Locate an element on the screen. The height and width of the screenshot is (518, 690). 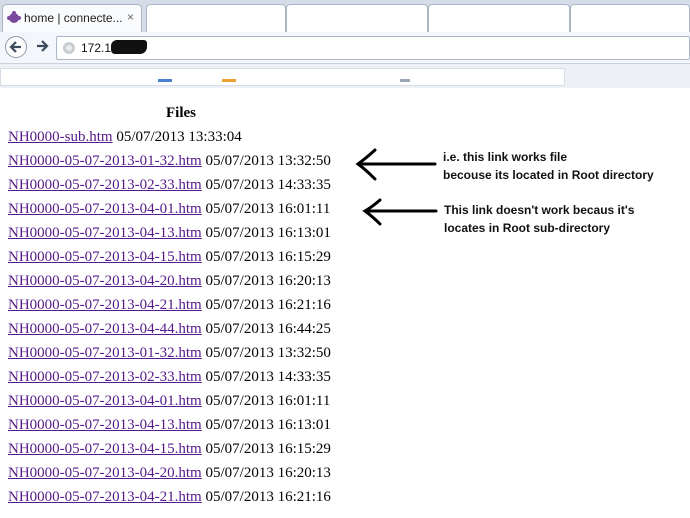
tab-home: home | connecte... × is located at coordinates (72, 18).